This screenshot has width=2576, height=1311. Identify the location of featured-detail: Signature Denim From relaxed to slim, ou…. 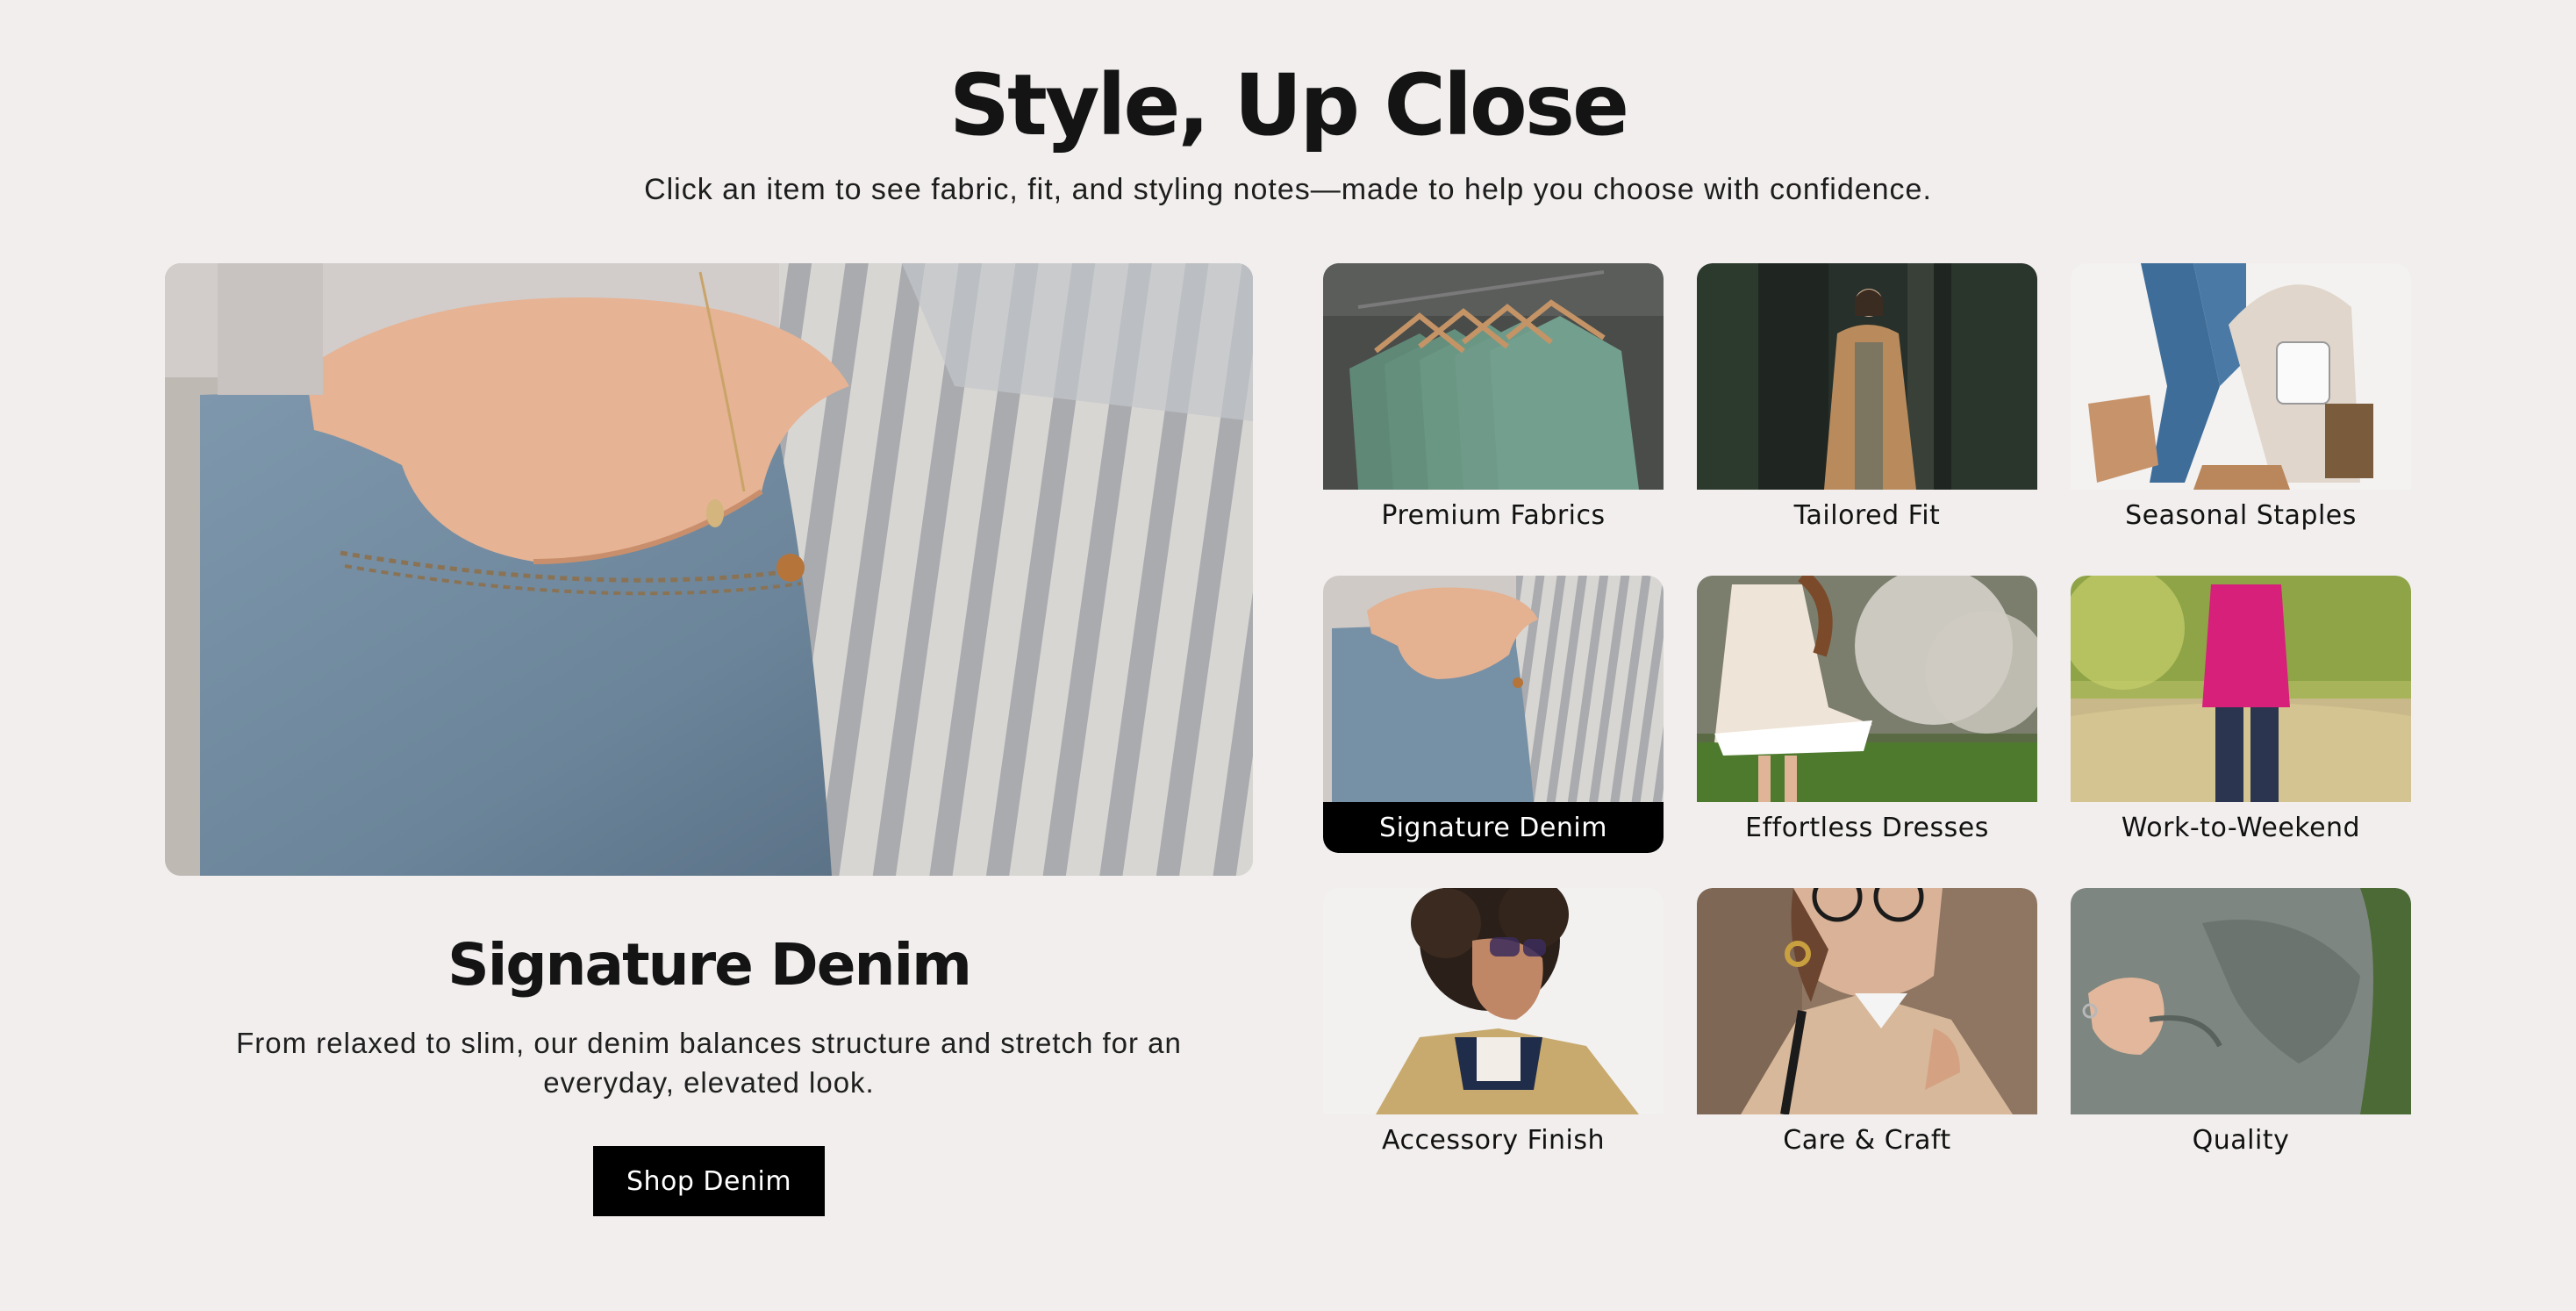
(709, 1011).